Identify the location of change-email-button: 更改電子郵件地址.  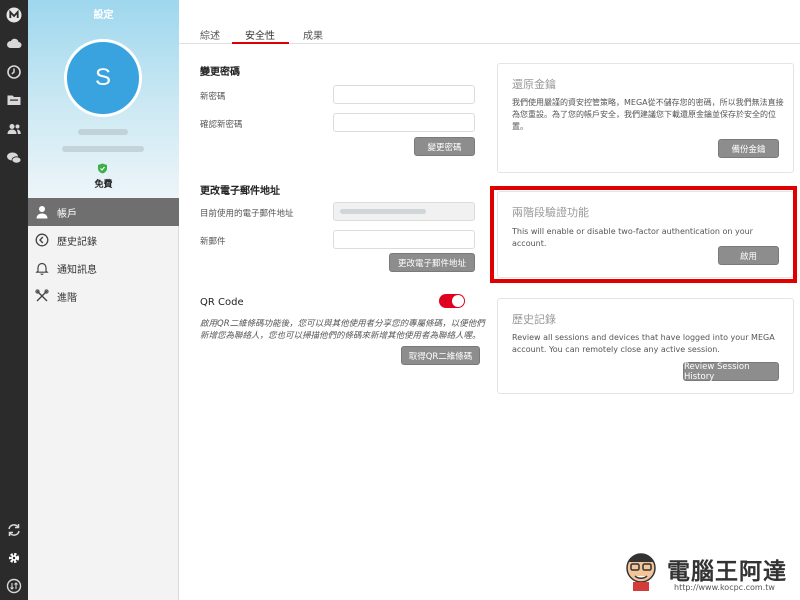
(432, 262).